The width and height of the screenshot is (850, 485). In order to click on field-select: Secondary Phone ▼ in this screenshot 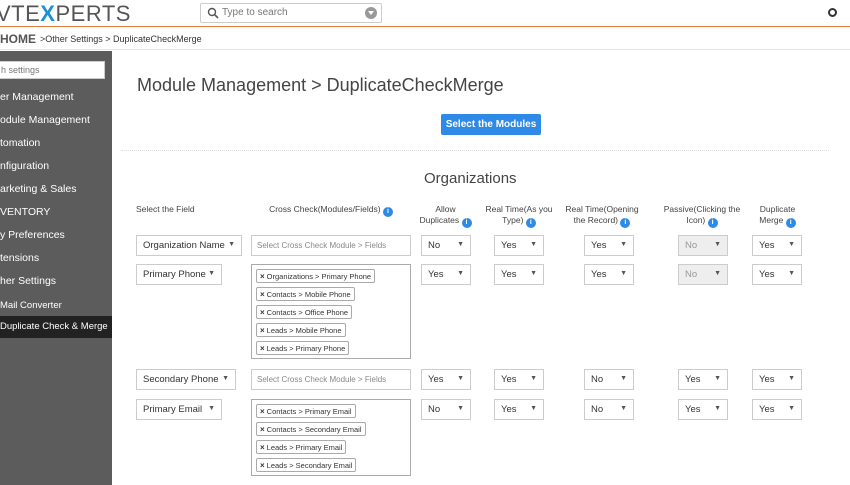, I will do `click(186, 379)`.